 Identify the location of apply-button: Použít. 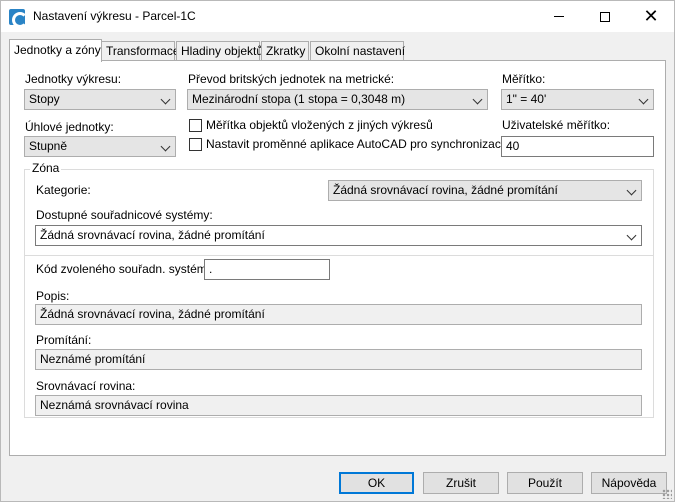
(545, 483).